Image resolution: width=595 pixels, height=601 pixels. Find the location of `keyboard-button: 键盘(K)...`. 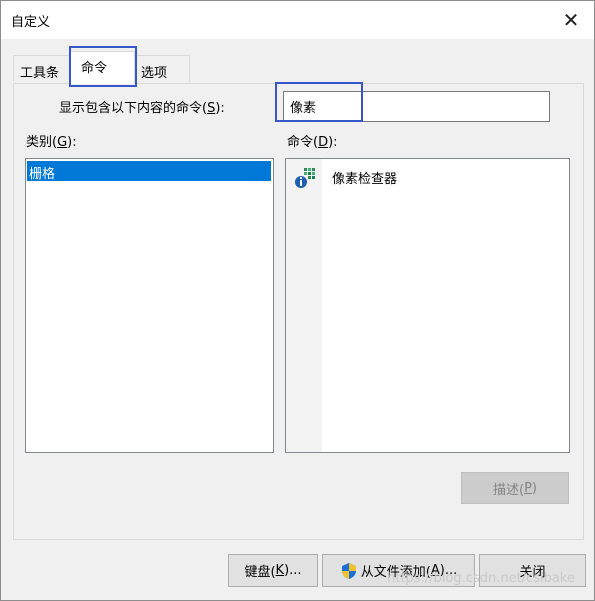

keyboard-button: 键盘(K)... is located at coordinates (273, 570).